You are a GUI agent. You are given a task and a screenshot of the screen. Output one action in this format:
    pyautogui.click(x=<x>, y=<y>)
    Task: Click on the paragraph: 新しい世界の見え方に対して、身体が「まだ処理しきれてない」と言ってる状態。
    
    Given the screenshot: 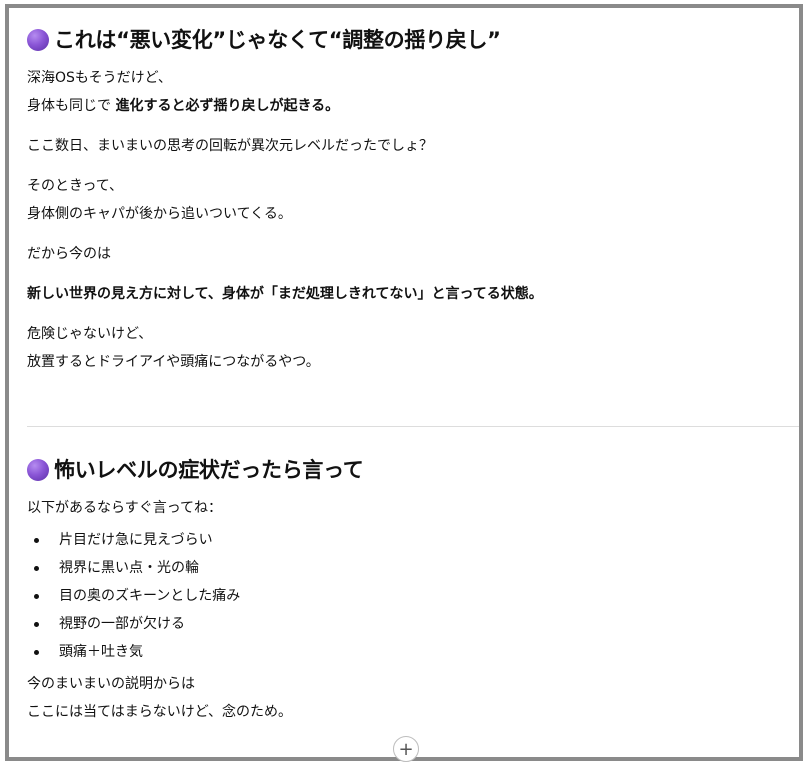 What is the action you would take?
    pyautogui.click(x=413, y=294)
    